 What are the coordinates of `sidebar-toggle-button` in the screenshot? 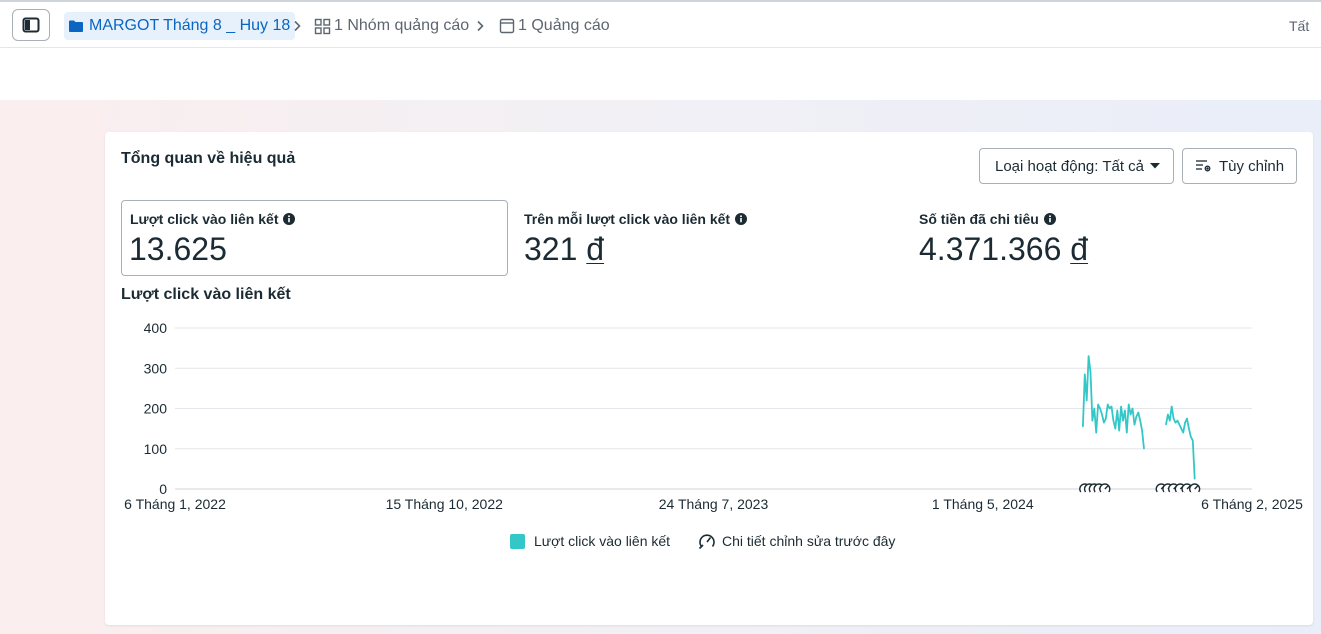 It's located at (31, 25).